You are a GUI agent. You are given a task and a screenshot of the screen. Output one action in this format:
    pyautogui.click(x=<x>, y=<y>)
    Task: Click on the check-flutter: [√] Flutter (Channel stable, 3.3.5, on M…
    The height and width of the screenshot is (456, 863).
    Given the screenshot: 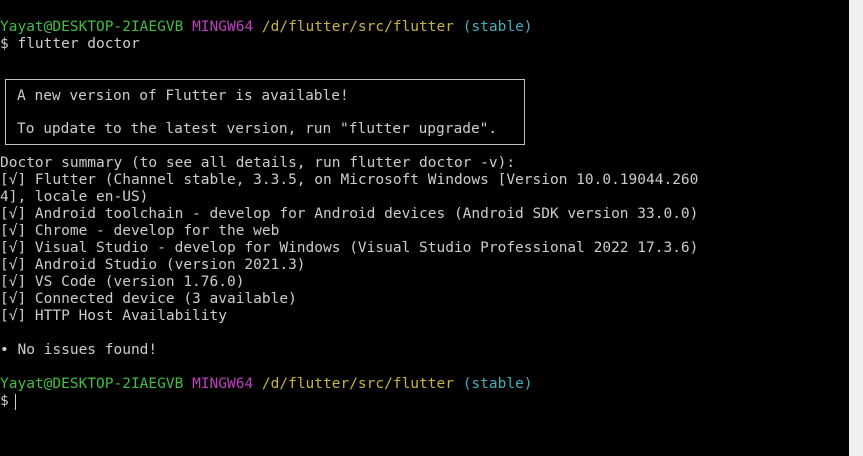 What is the action you would take?
    pyautogui.click(x=349, y=180)
    